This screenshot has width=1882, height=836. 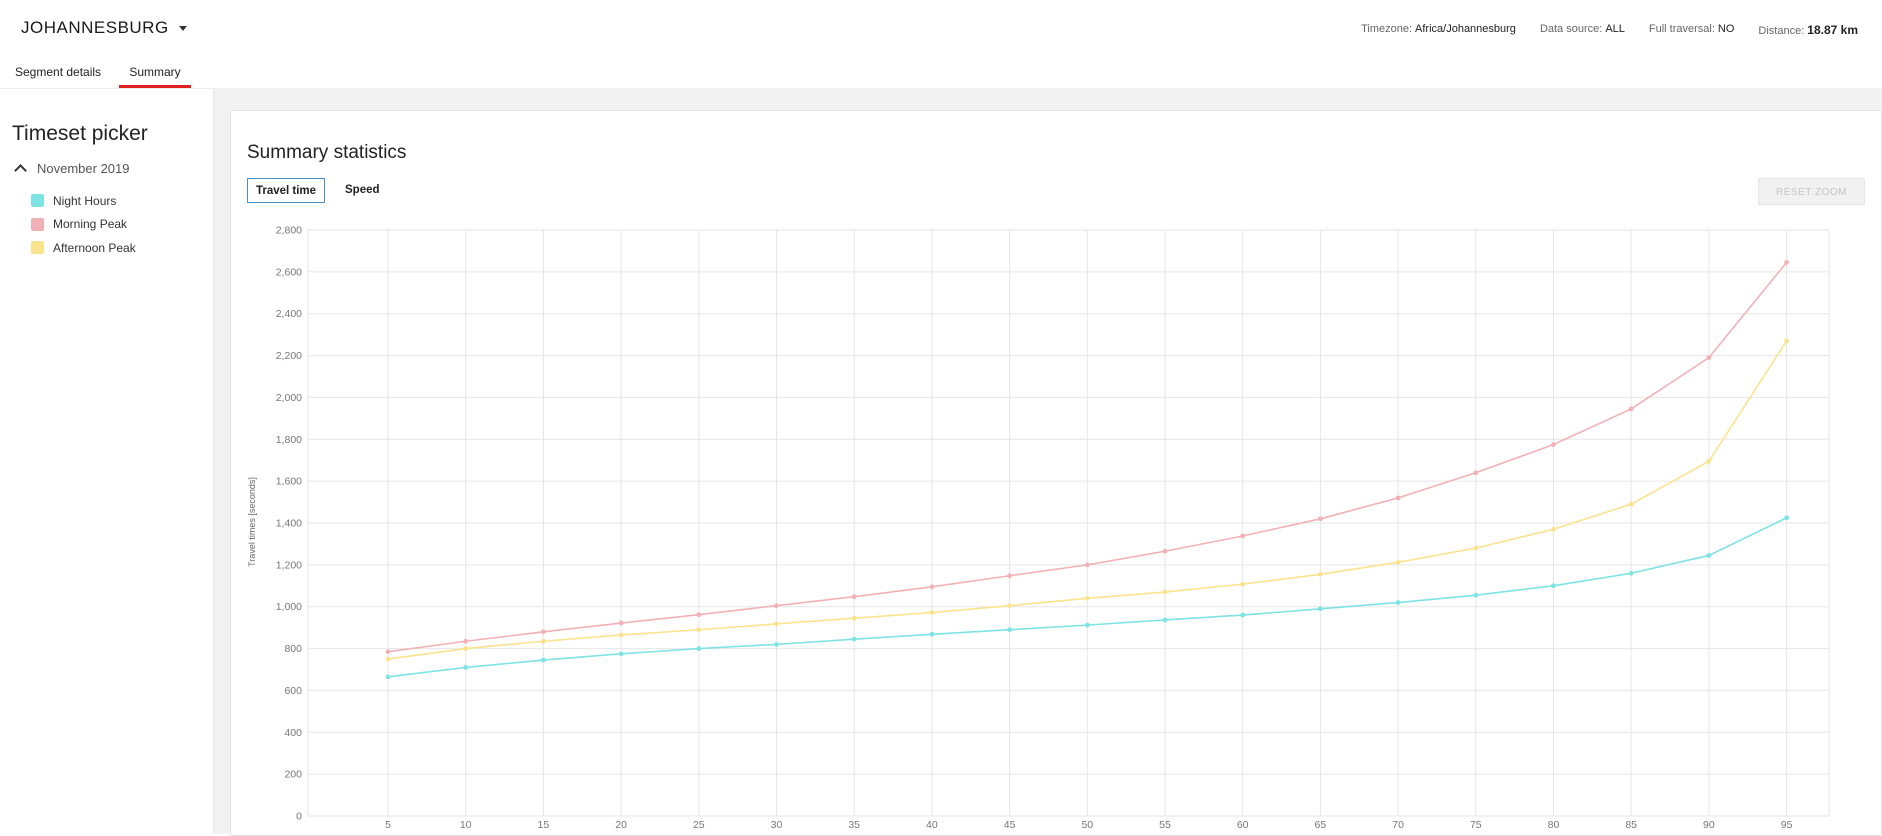 I want to click on x-tick-label: 20, so click(x=621, y=825).